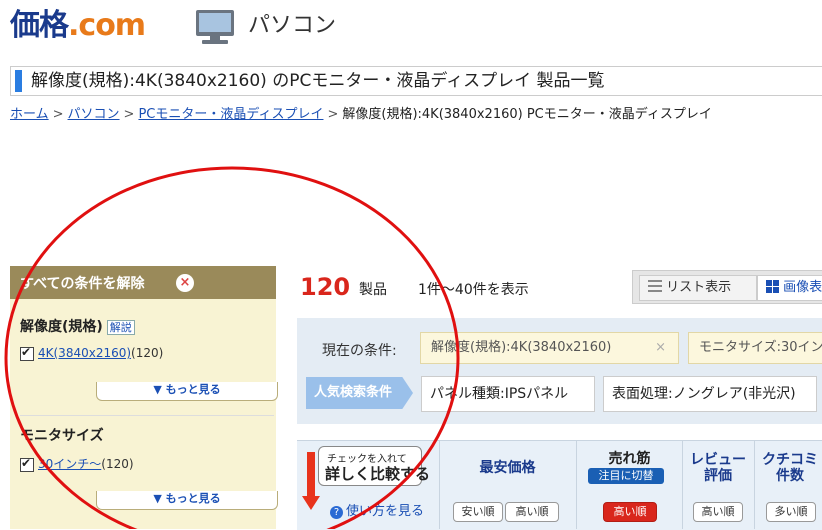 The width and height of the screenshot is (822, 530). I want to click on kakaku-logo: 価格.com, so click(78, 26).